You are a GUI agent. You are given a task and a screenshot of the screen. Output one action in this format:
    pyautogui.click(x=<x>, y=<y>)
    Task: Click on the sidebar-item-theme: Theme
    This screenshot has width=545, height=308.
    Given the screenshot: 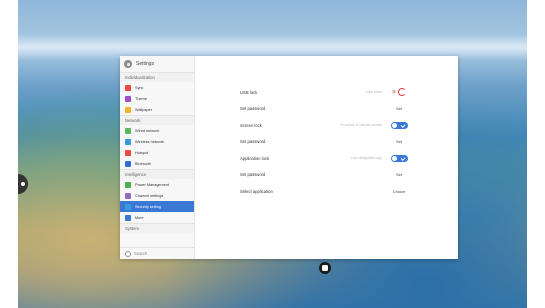 What is the action you would take?
    pyautogui.click(x=157, y=98)
    